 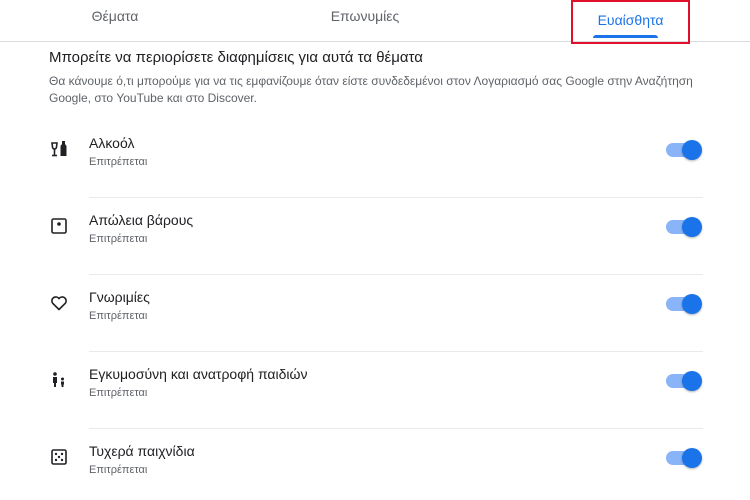 I want to click on tab-sensitive: Ευαίσθητα, so click(x=630, y=22).